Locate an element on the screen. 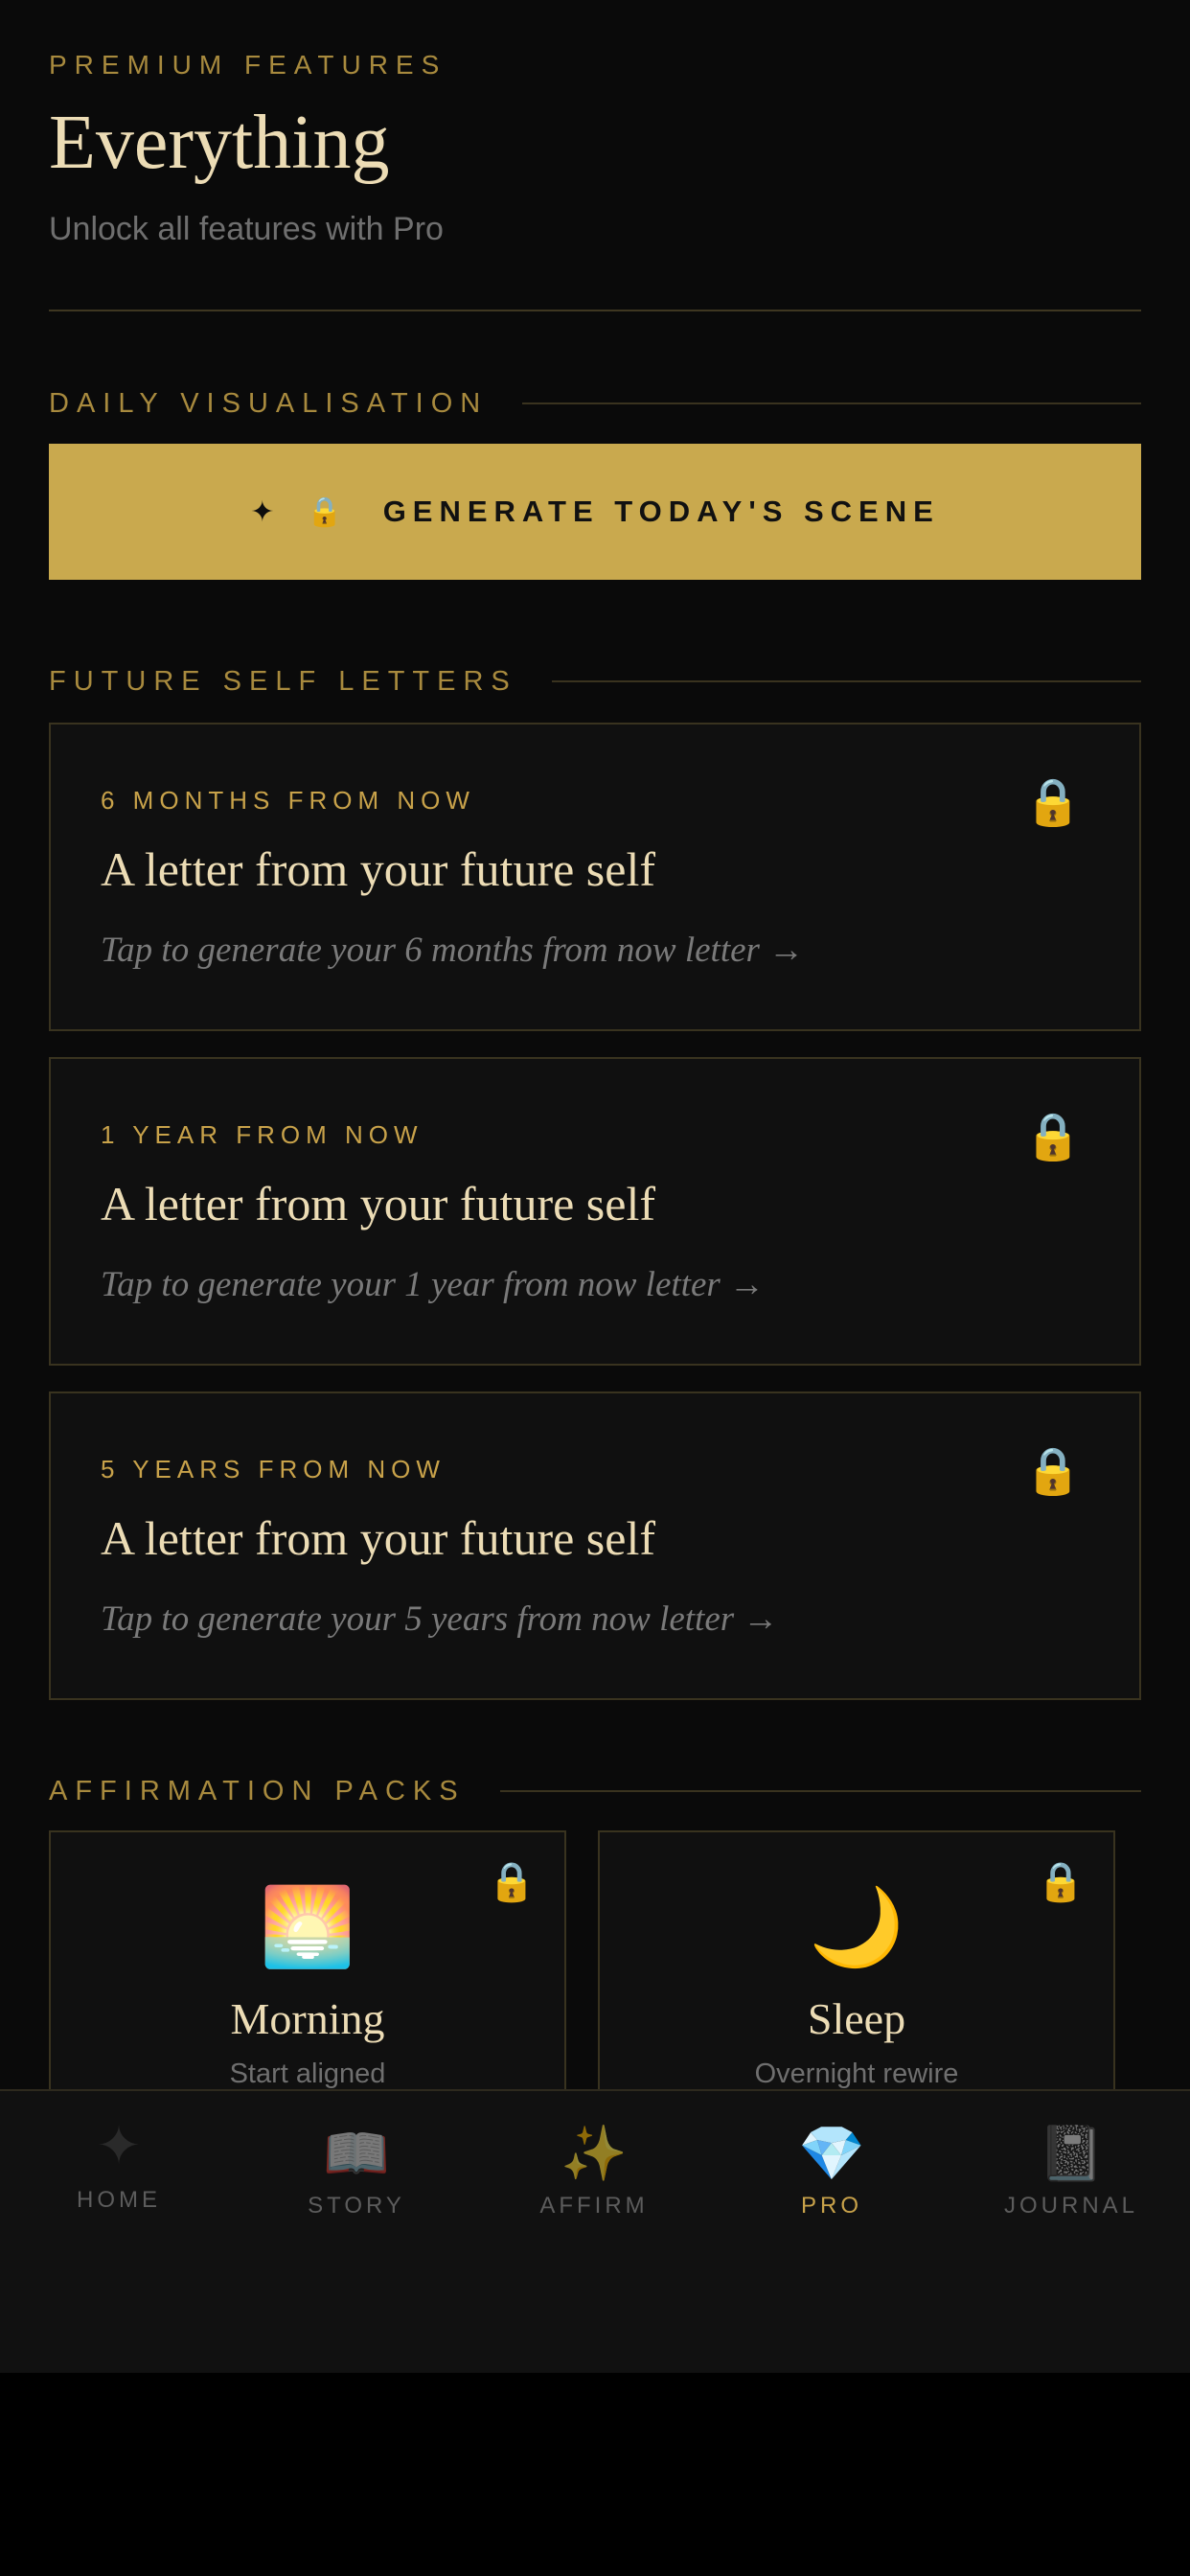 The image size is (1190, 2576). section-label: AFFIRMATION PACKS is located at coordinates (257, 1790).